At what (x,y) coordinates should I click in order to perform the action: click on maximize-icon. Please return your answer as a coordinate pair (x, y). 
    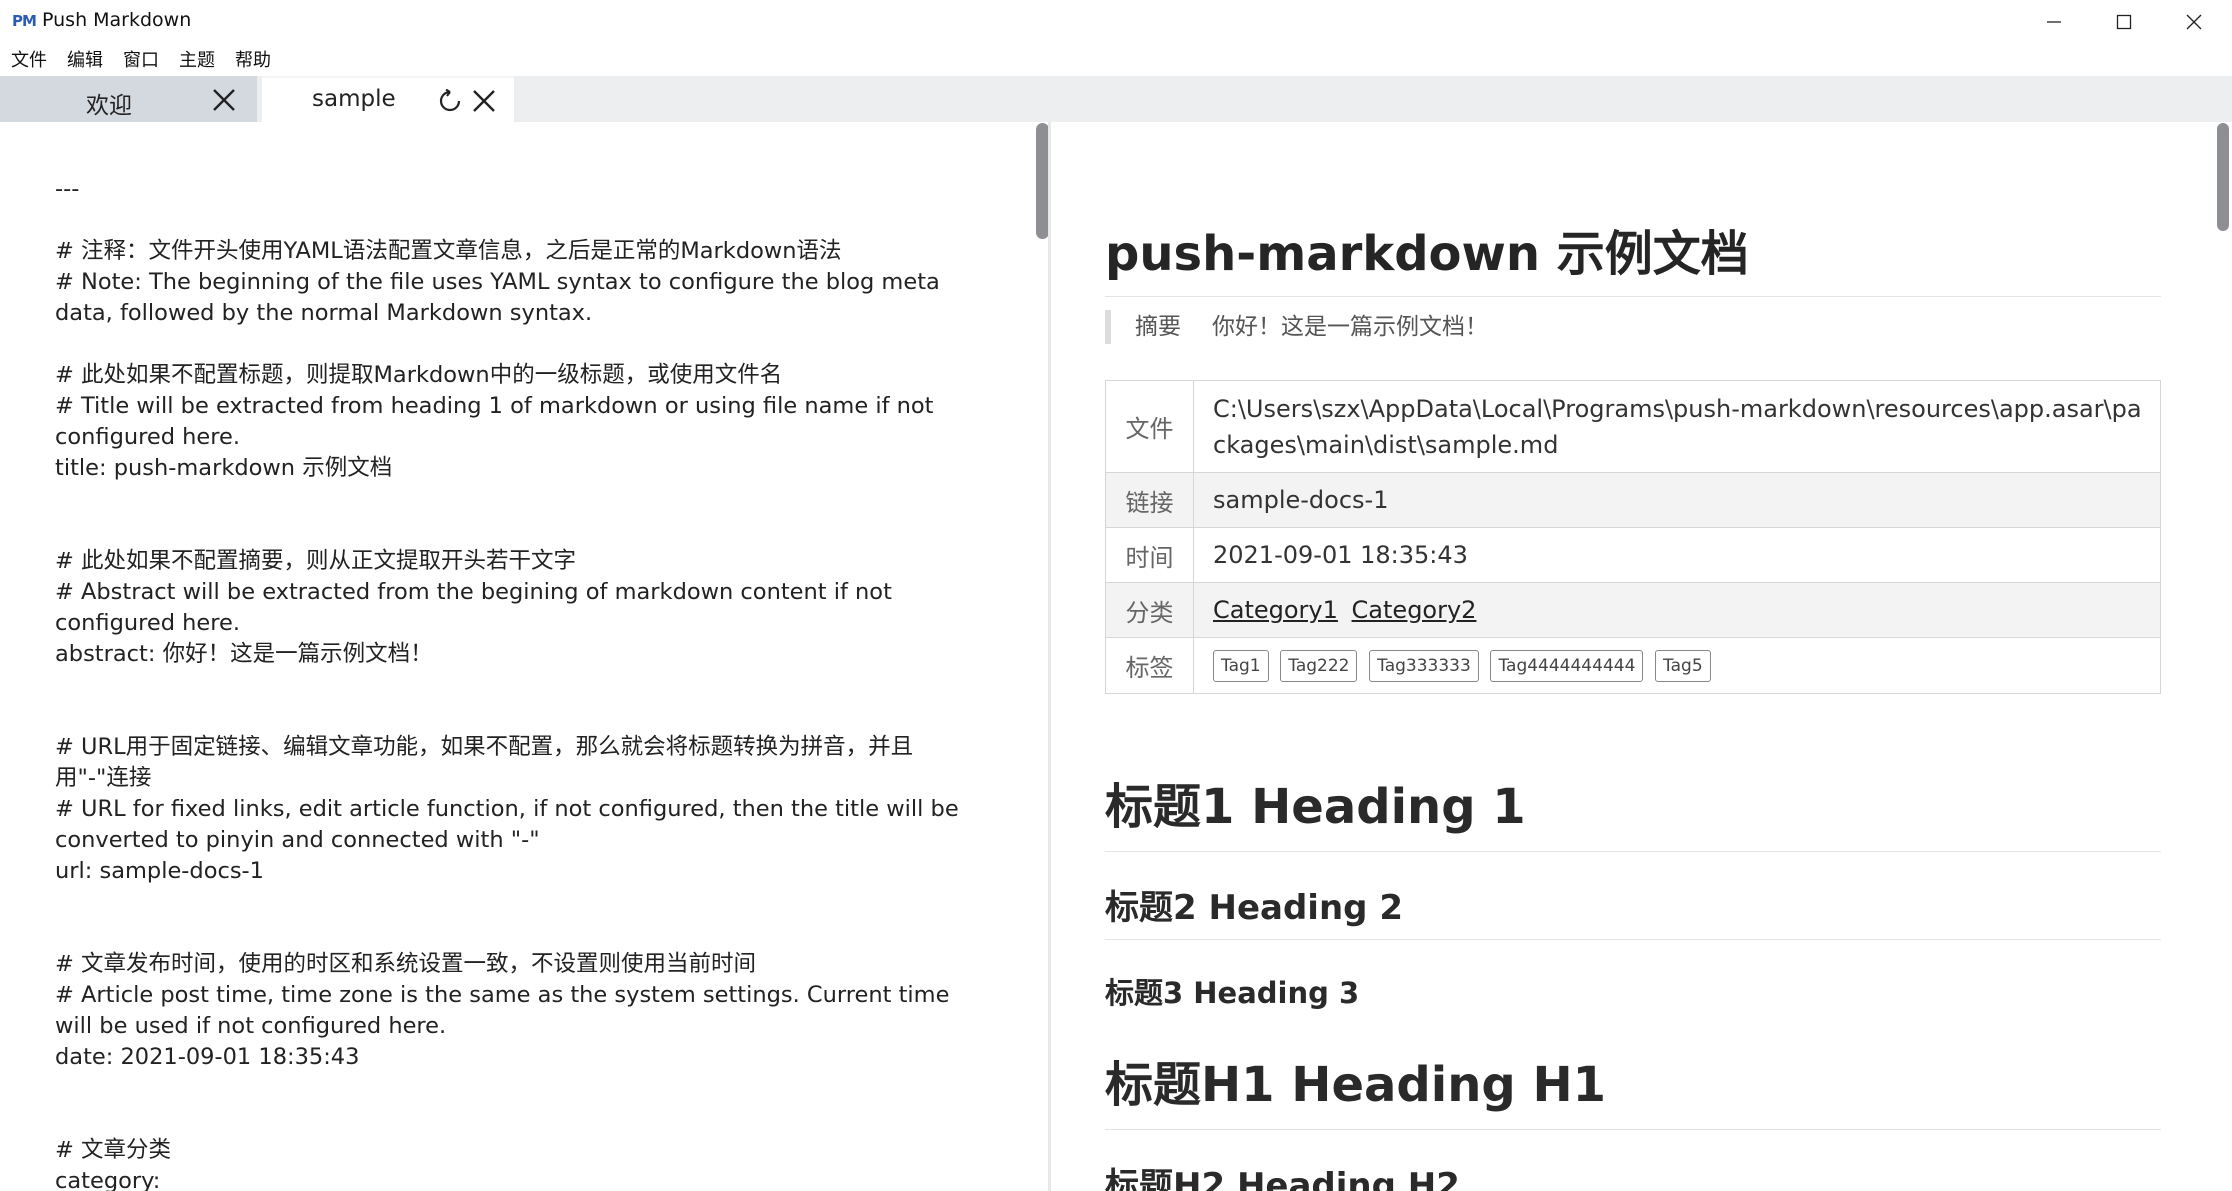
    Looking at the image, I should click on (2124, 22).